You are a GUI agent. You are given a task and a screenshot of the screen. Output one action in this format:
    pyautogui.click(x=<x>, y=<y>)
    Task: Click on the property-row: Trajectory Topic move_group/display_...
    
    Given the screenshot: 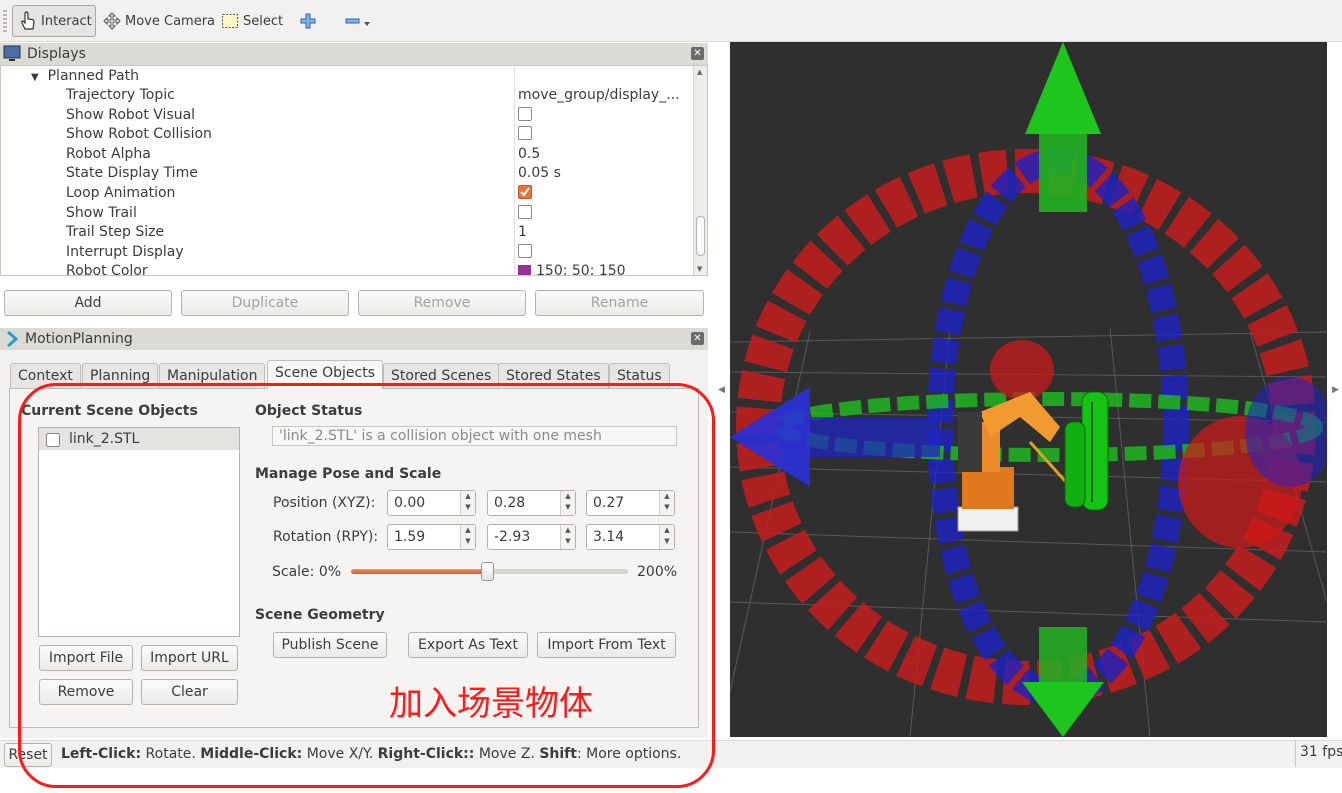 What is the action you would take?
    pyautogui.click(x=347, y=97)
    